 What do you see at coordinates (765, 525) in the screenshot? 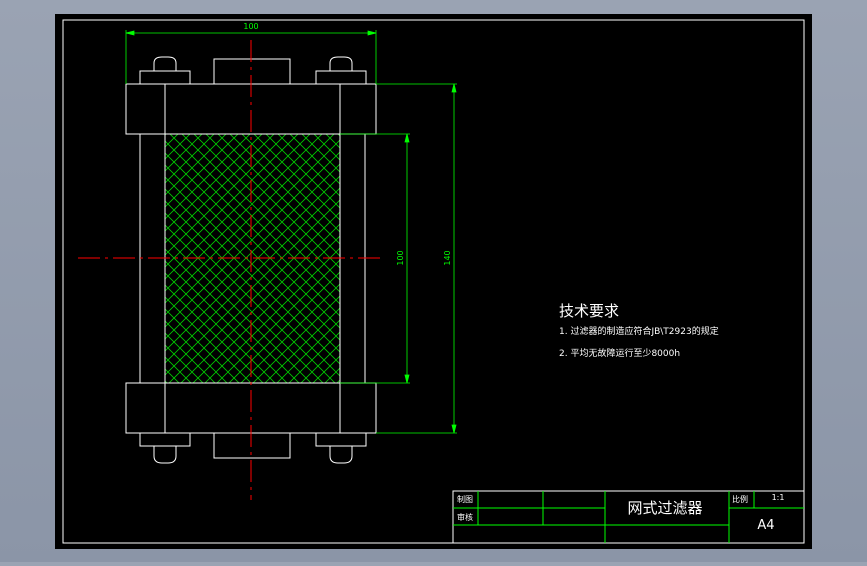
I see `sheet-size: A4` at bounding box center [765, 525].